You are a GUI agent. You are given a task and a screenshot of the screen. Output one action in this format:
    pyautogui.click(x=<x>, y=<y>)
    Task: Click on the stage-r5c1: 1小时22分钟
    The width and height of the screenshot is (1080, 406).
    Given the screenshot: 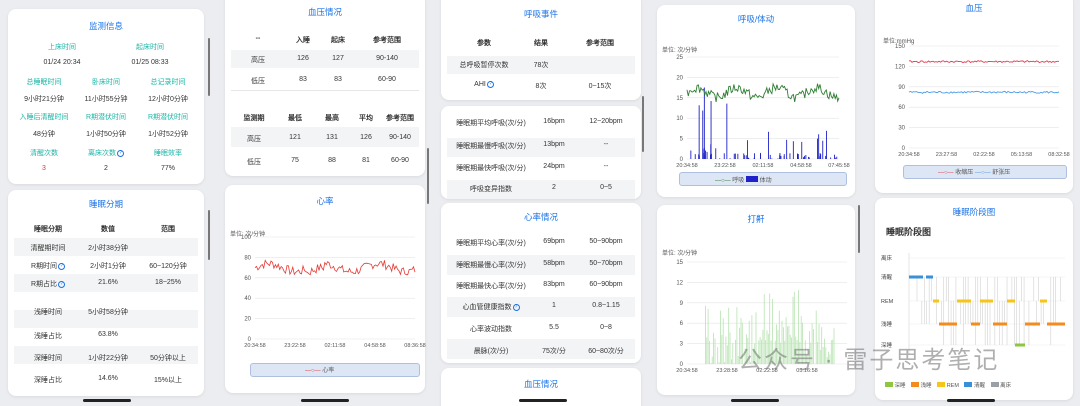 What is the action you would take?
    pyautogui.click(x=108, y=358)
    